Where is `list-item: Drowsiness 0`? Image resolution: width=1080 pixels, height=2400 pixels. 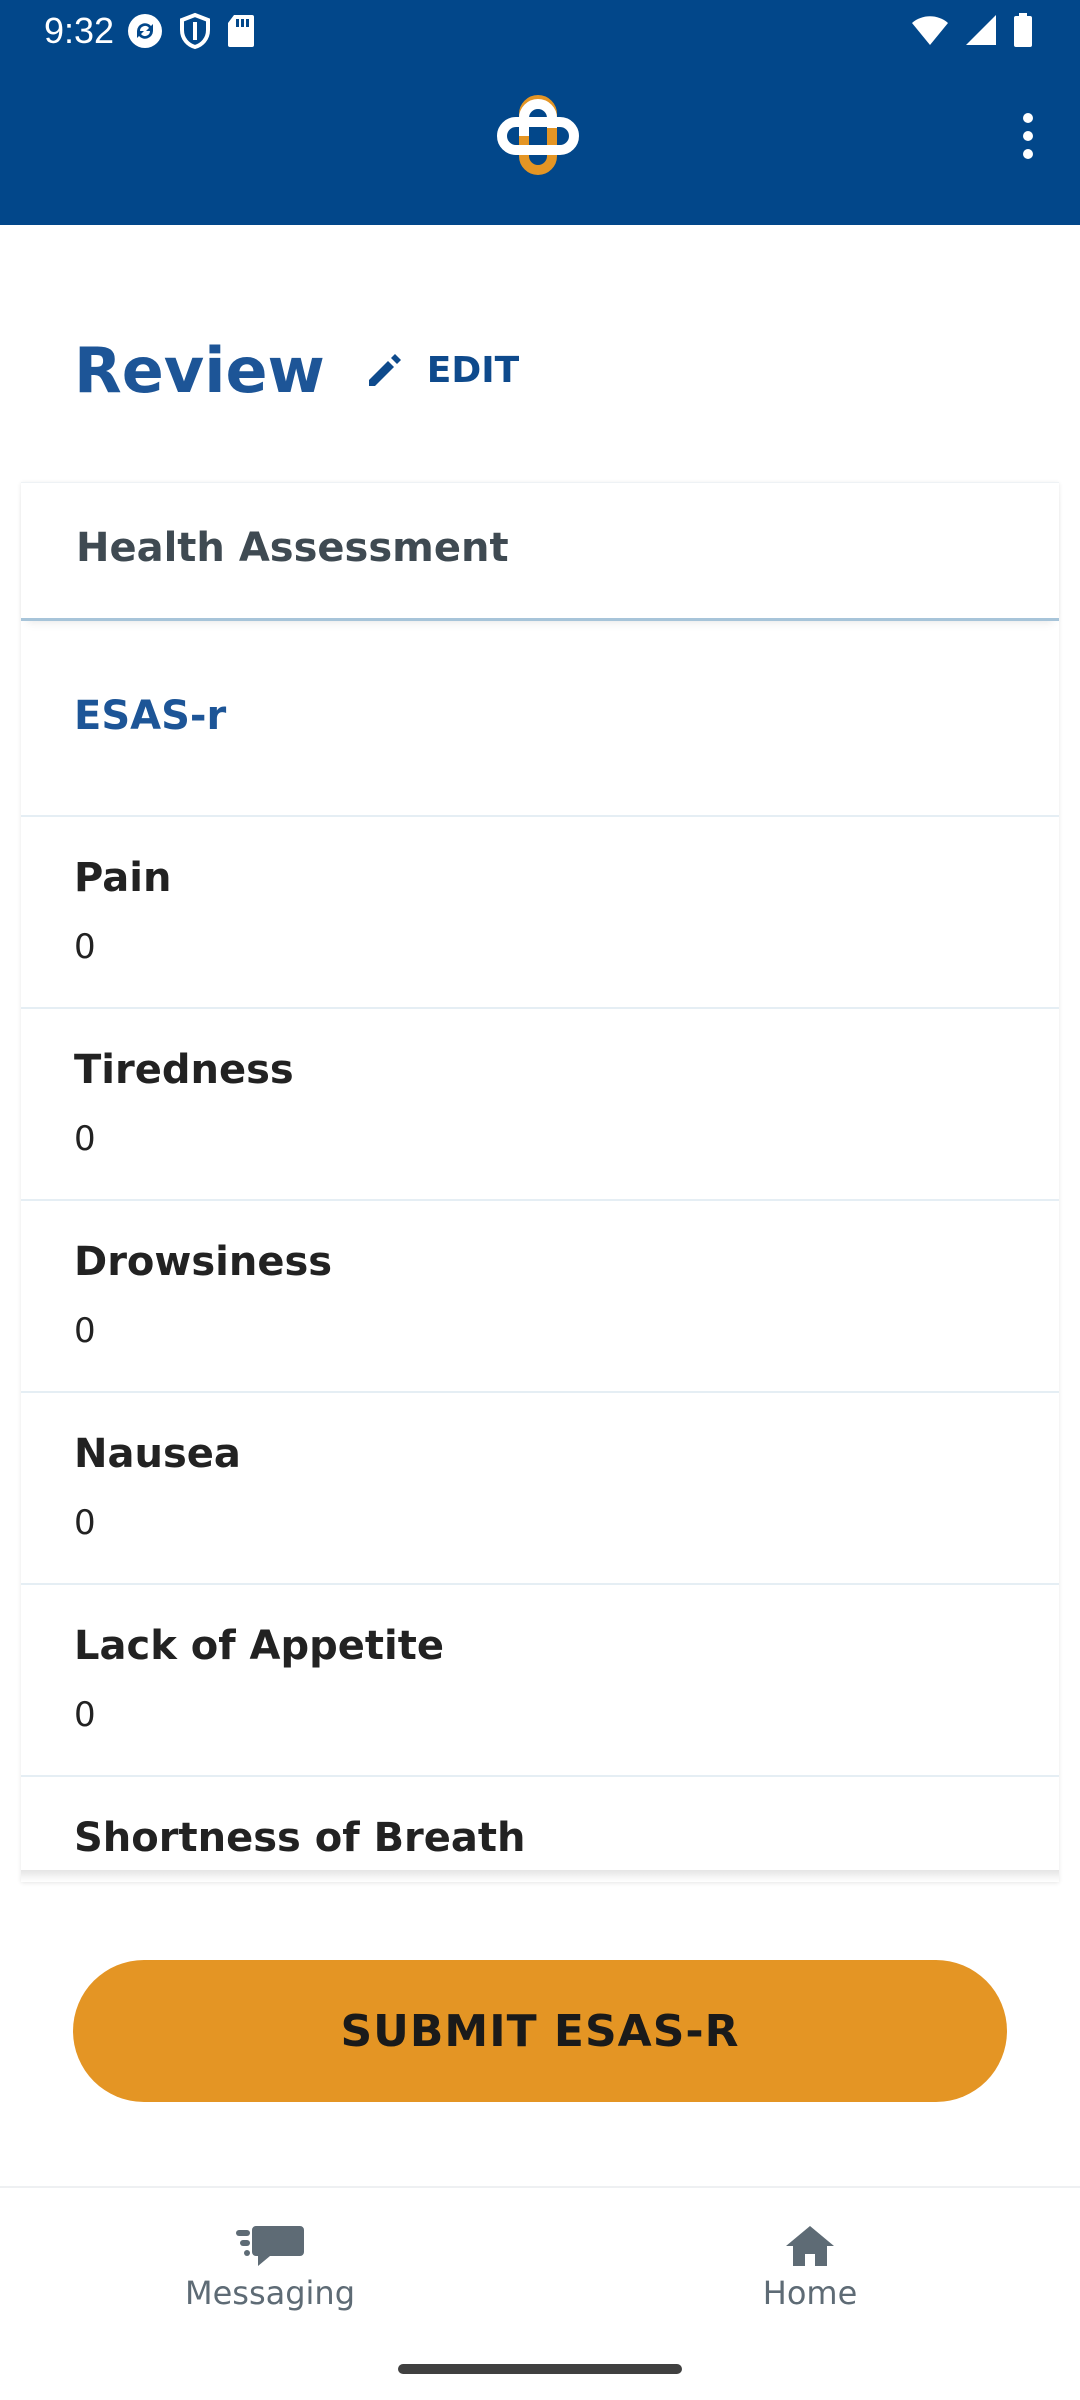
list-item: Drowsiness 0 is located at coordinates (540, 1295).